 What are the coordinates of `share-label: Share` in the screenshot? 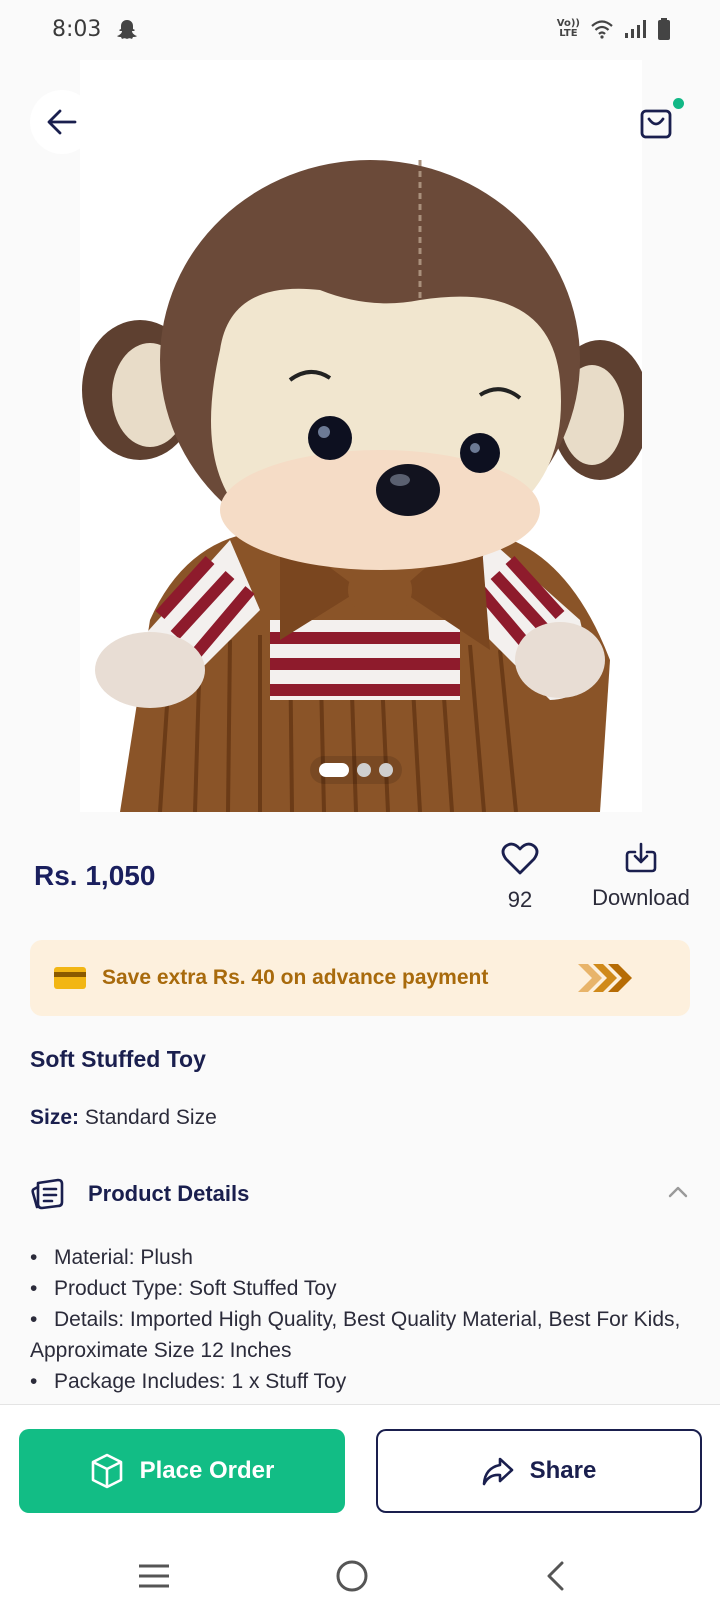 It's located at (563, 1470).